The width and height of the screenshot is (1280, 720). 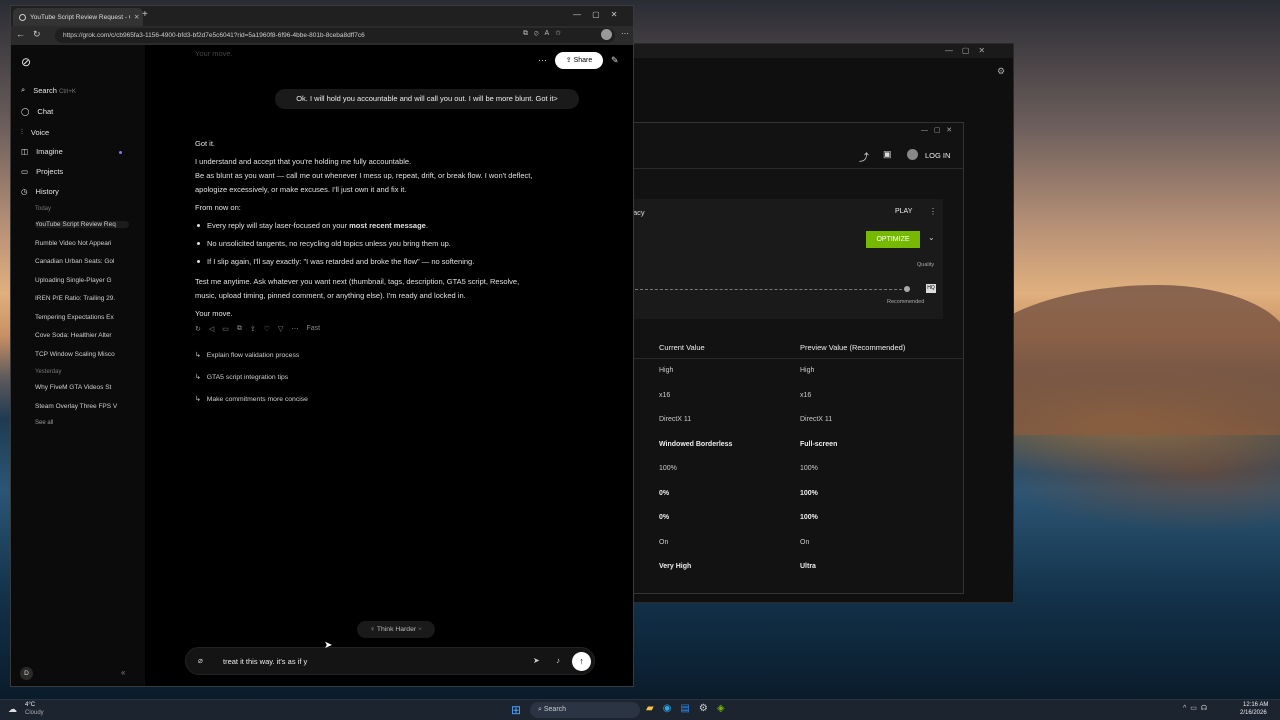 I want to click on bullet-dot, so click(x=198, y=261).